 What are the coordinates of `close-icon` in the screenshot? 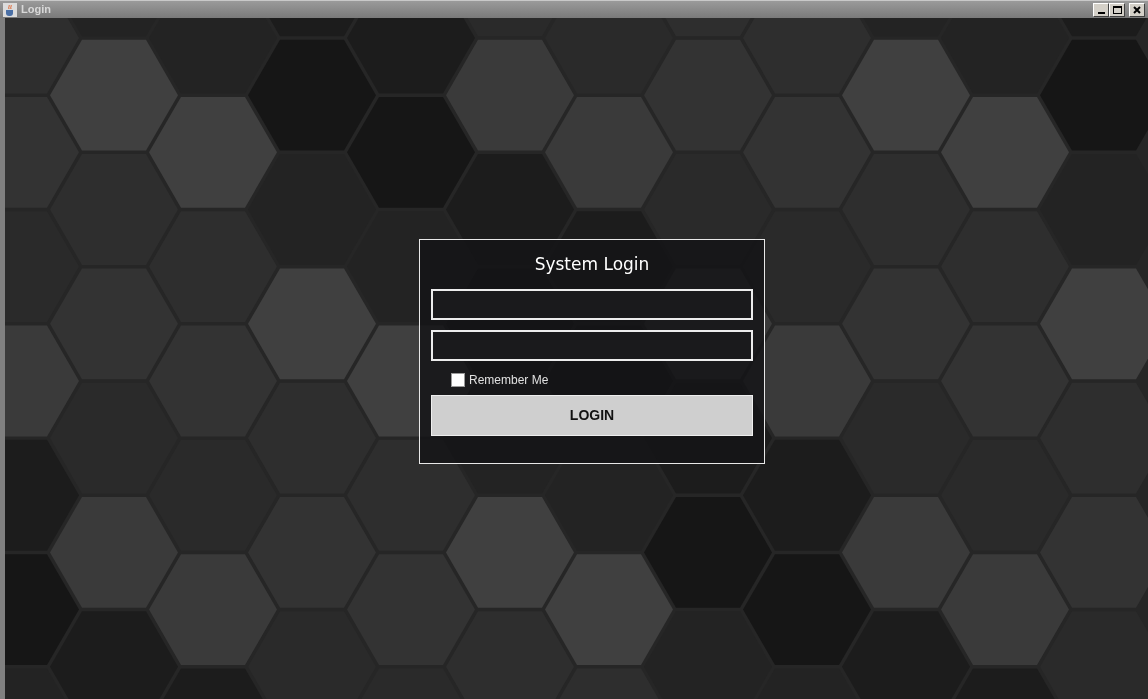 It's located at (1137, 9).